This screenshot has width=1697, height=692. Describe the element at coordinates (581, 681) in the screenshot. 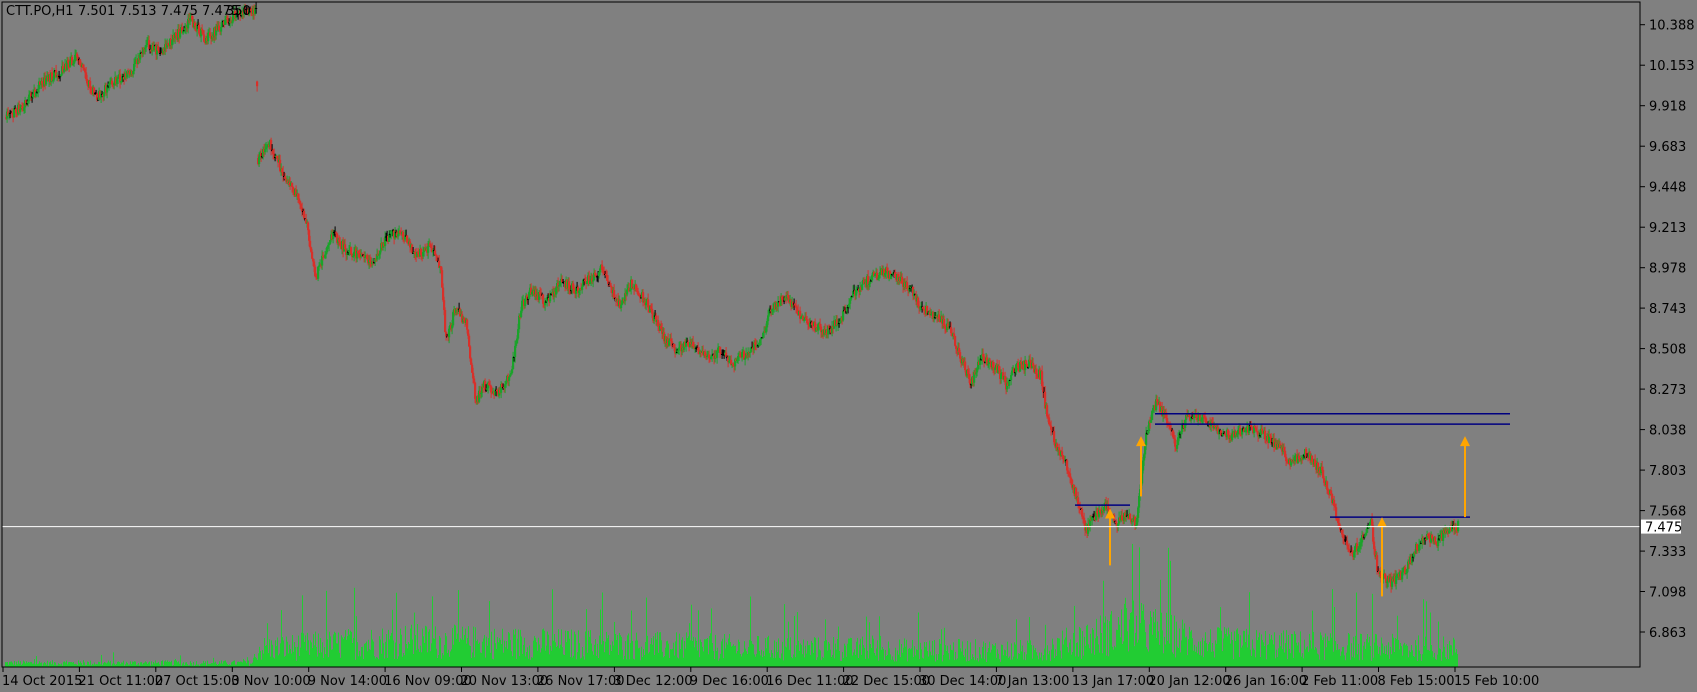

I see `x-tick-label: 26 Nov 17:00` at that location.